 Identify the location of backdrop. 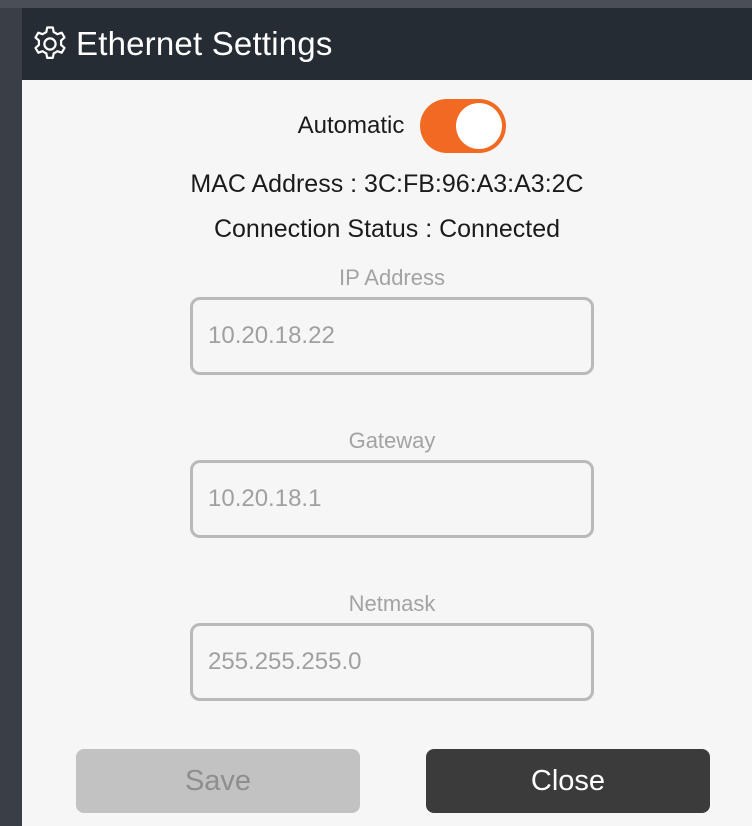
(376, 4).